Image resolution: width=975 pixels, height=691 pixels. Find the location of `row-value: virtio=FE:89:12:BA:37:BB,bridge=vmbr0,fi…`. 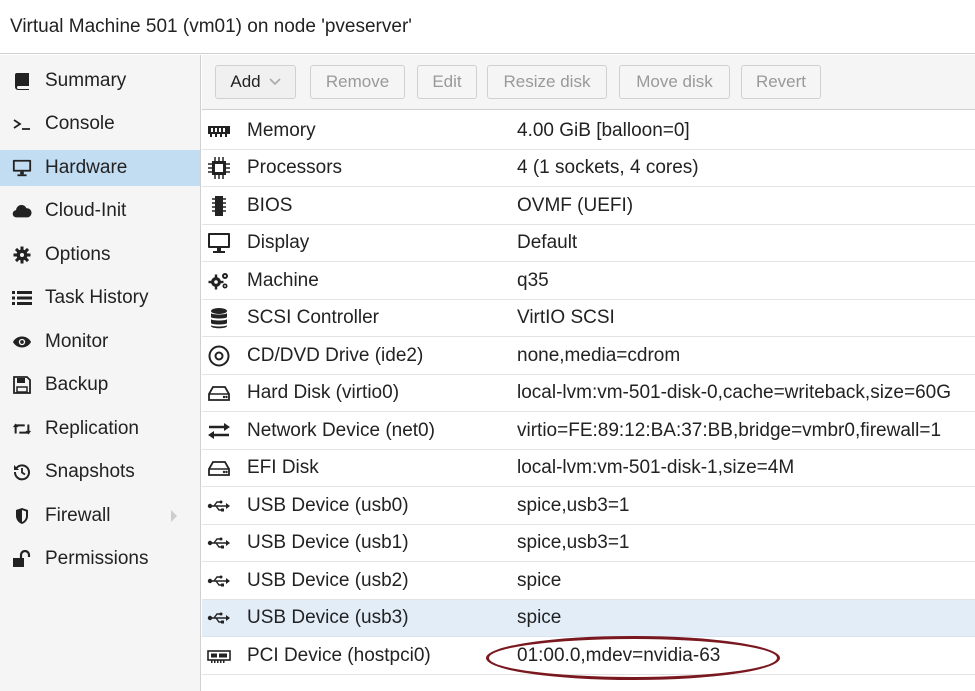

row-value: virtio=FE:89:12:BA:37:BB,bridge=vmbr0,fi… is located at coordinates (729, 430).